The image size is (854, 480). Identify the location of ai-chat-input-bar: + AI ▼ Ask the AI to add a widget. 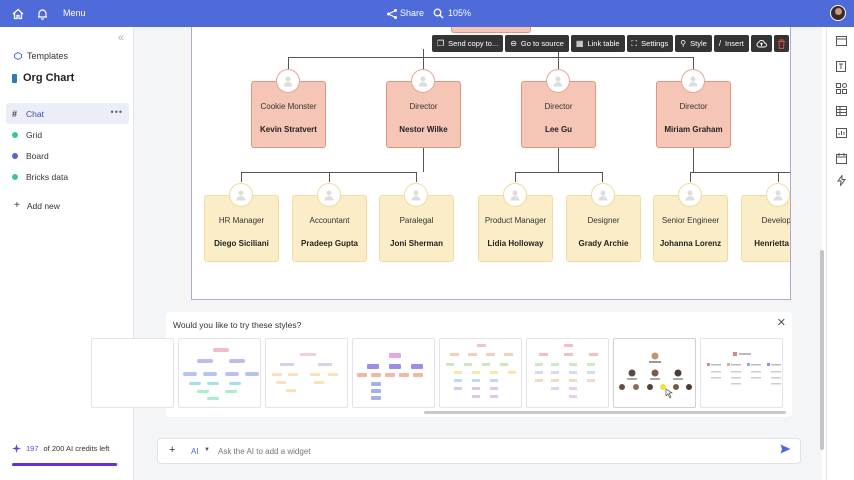
(479, 451).